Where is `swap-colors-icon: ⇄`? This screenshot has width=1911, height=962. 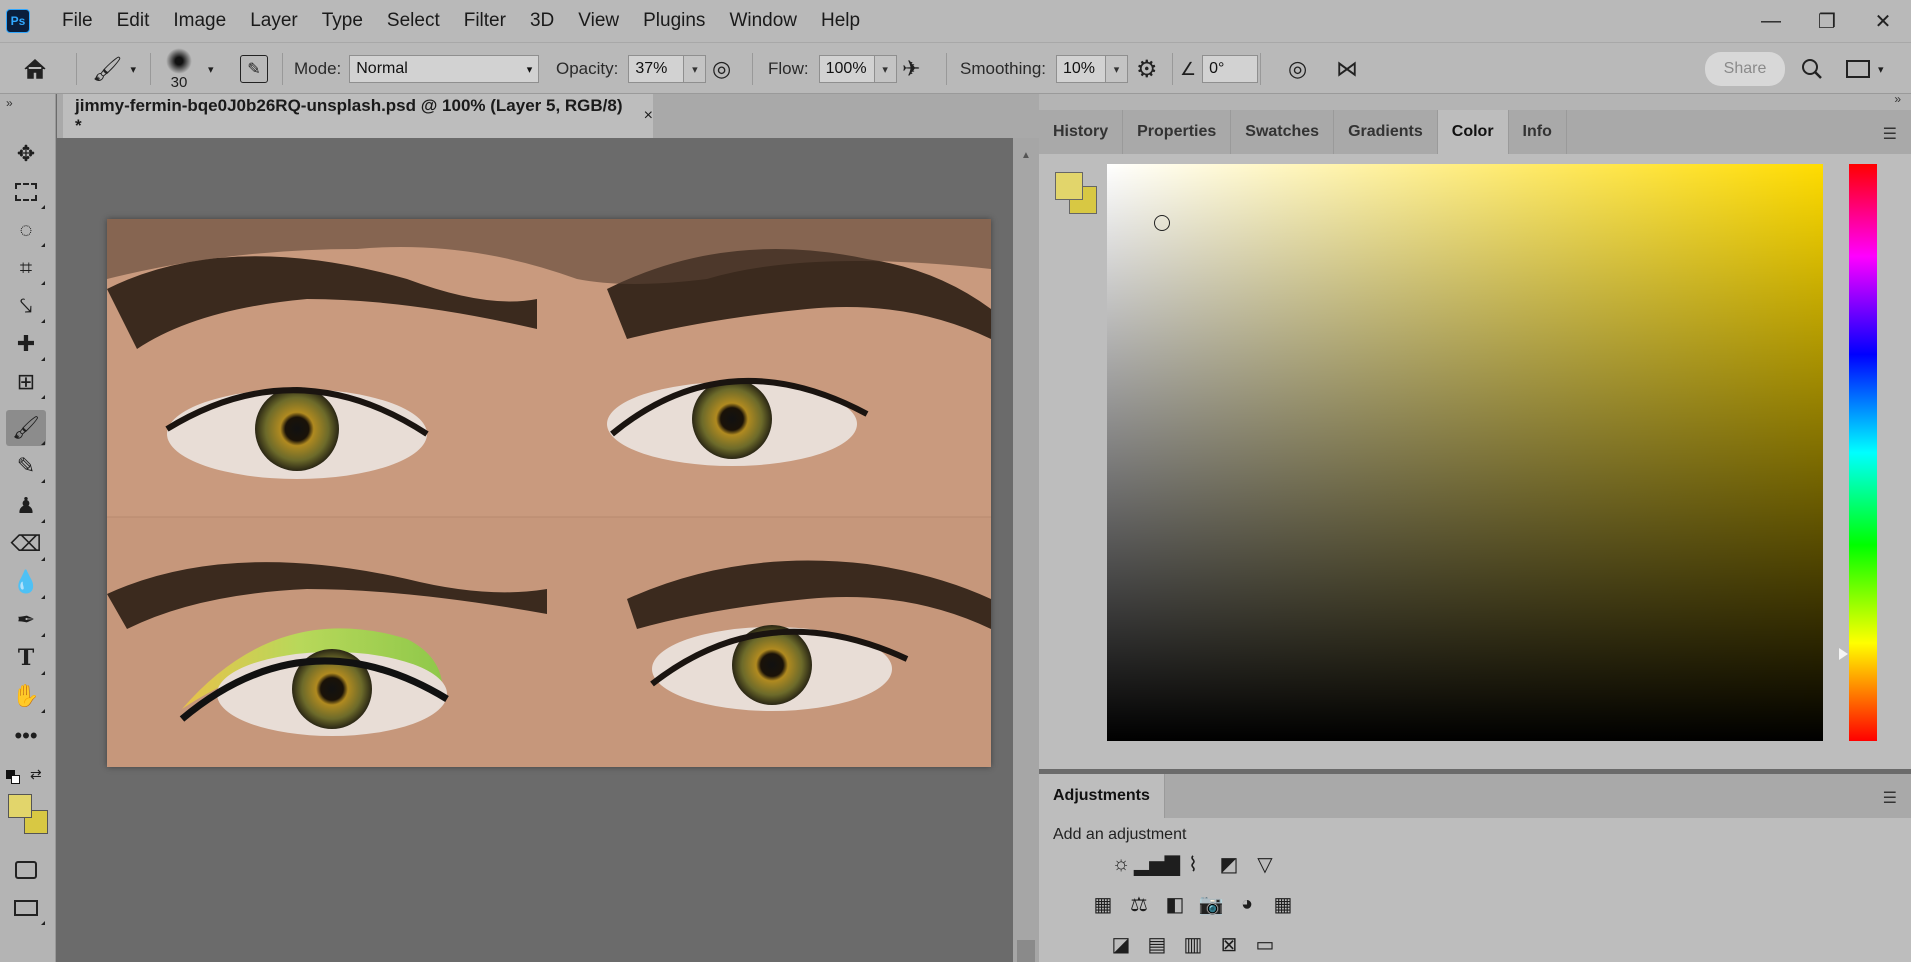
swap-colors-icon: ⇄ is located at coordinates (36, 774).